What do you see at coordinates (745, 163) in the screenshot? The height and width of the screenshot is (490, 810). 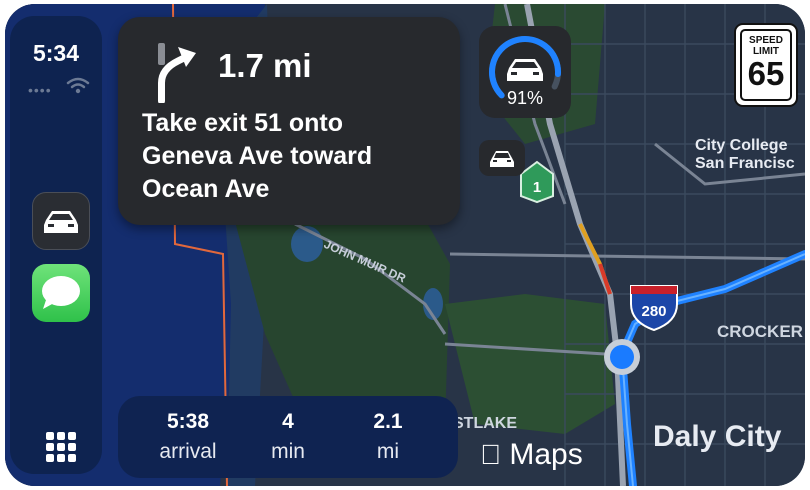 I see `city-college-line2: San Francisc` at bounding box center [745, 163].